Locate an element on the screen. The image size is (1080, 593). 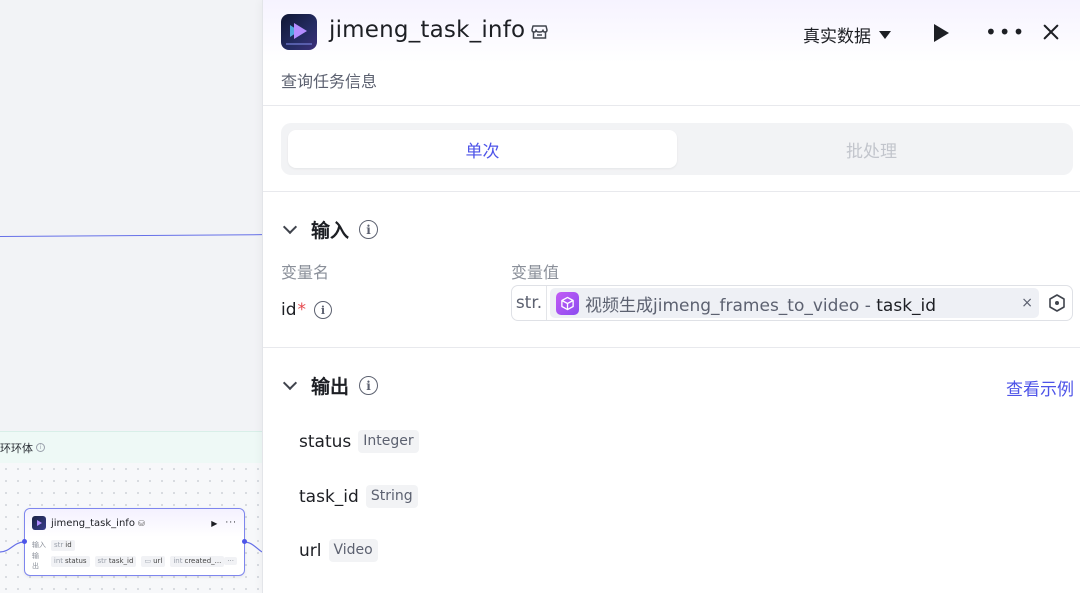
data-source-label: 真实数据 is located at coordinates (837, 37).